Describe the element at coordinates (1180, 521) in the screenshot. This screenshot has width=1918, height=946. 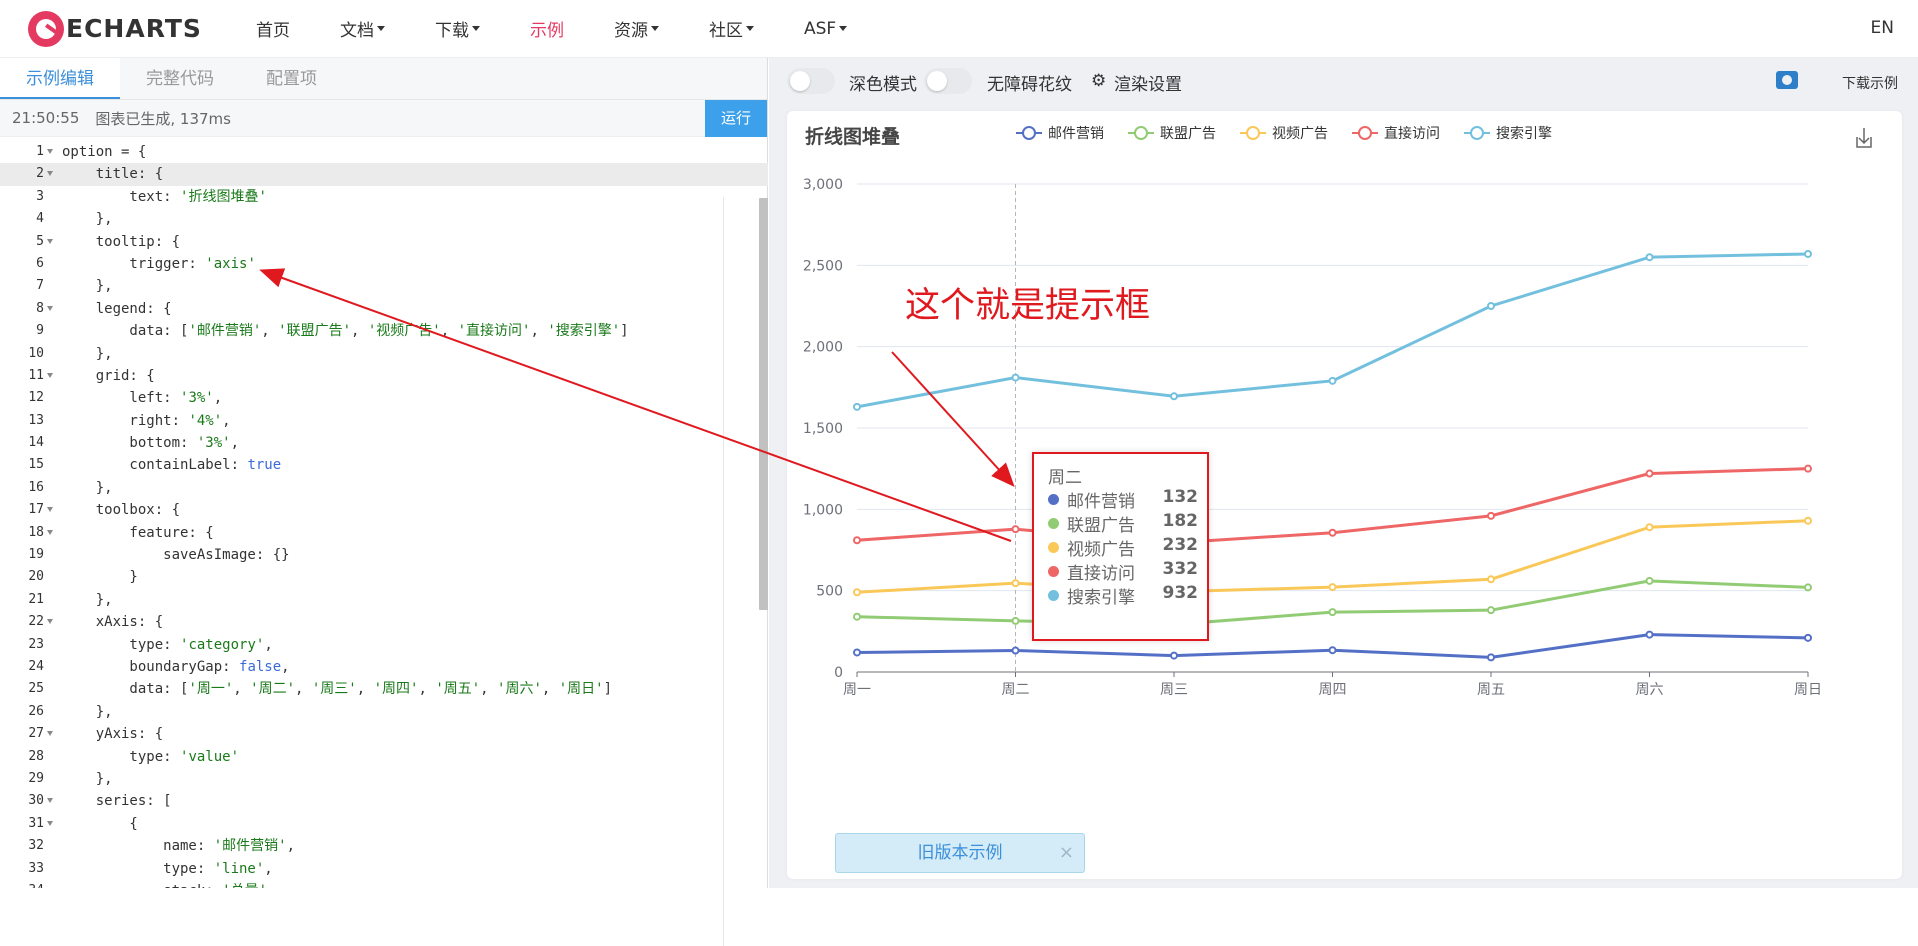
I see `tooltip-series-value: 182` at that location.